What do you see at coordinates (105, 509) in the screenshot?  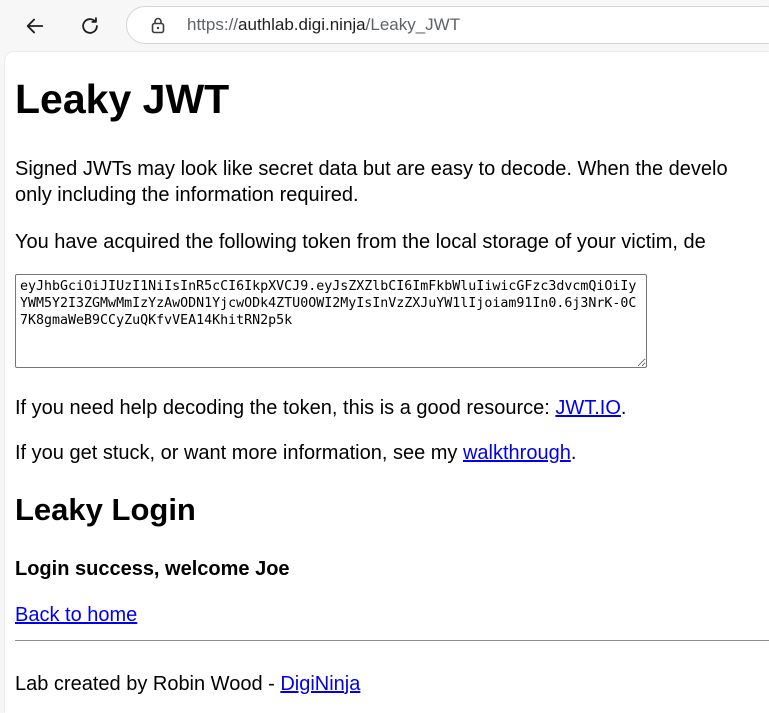 I see `section-title: Leaky Login` at bounding box center [105, 509].